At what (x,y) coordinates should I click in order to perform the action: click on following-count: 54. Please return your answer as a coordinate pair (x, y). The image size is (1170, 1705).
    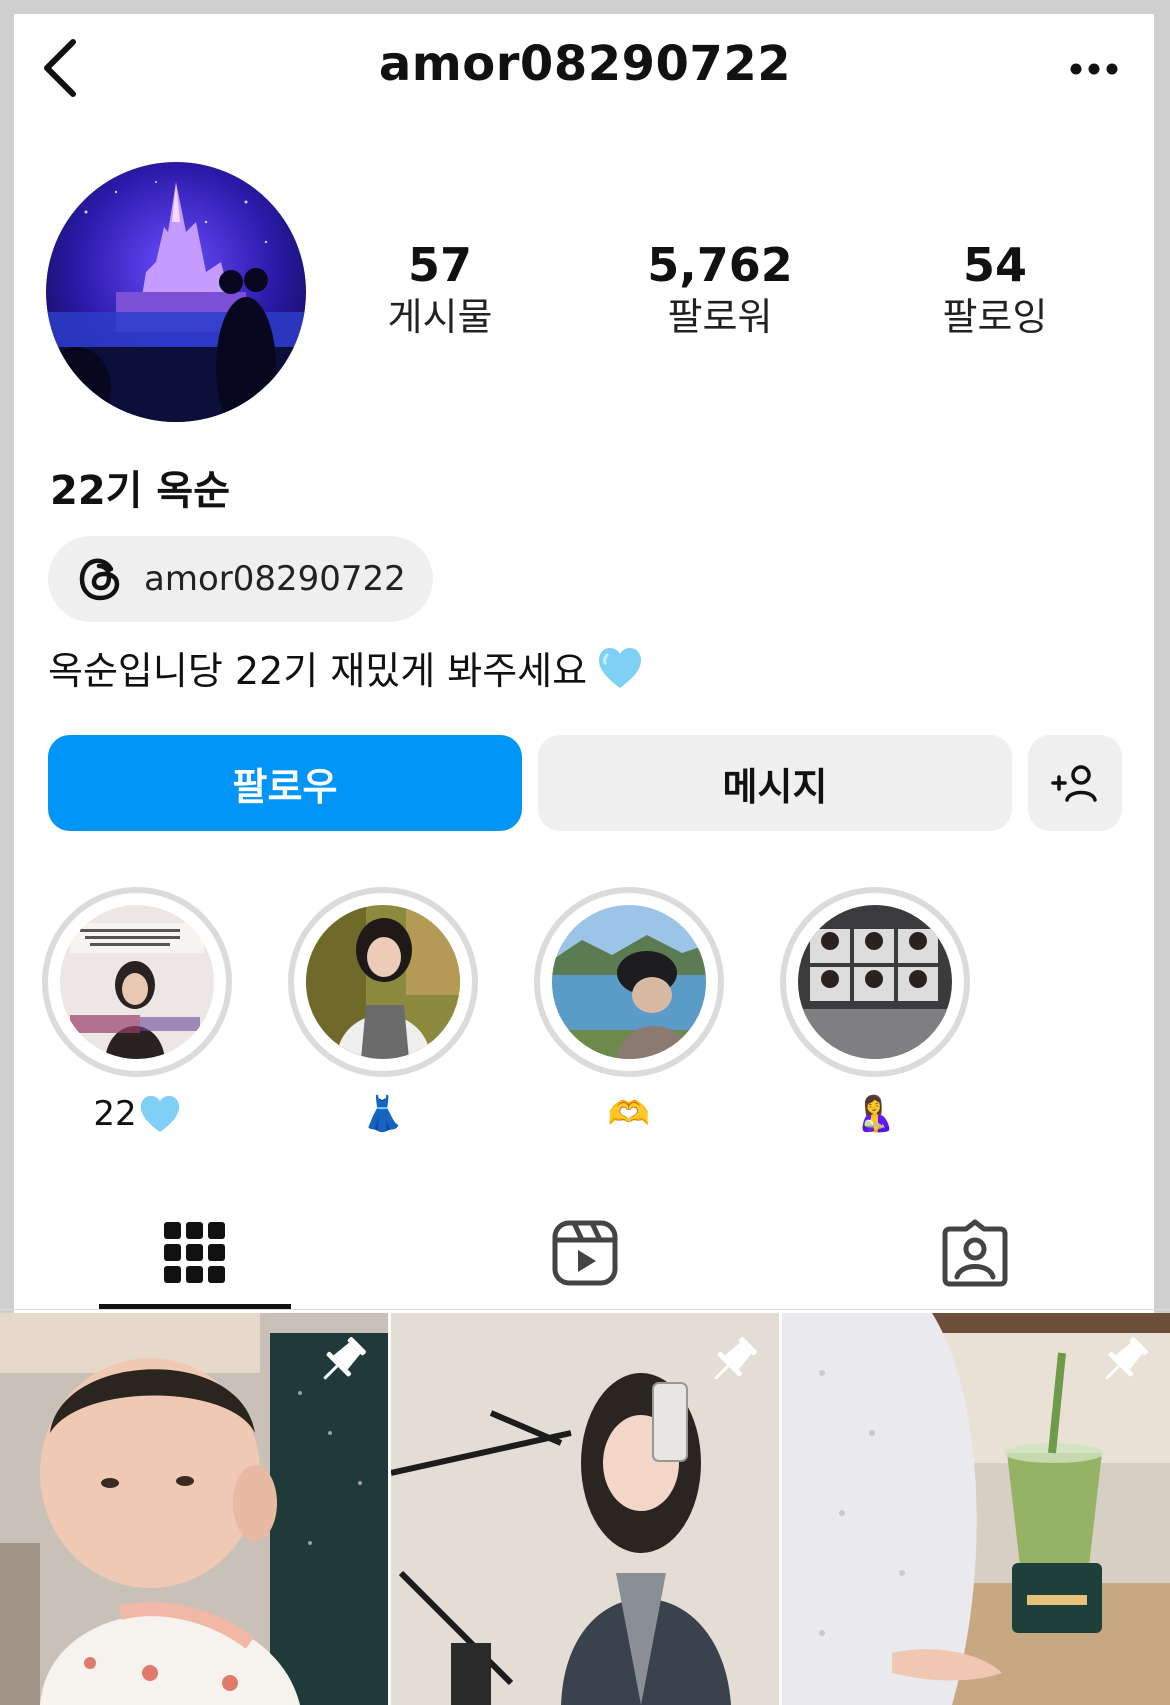
    Looking at the image, I should click on (994, 265).